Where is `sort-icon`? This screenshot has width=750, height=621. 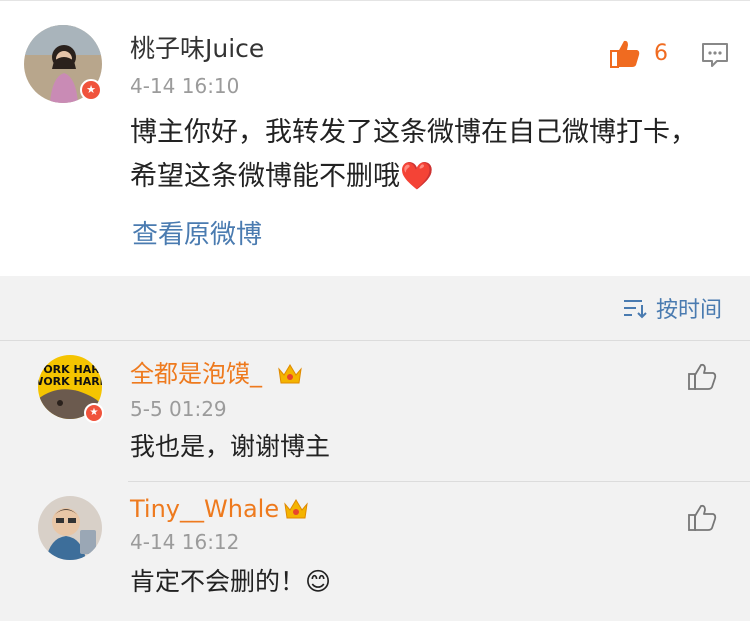
sort-icon is located at coordinates (635, 309).